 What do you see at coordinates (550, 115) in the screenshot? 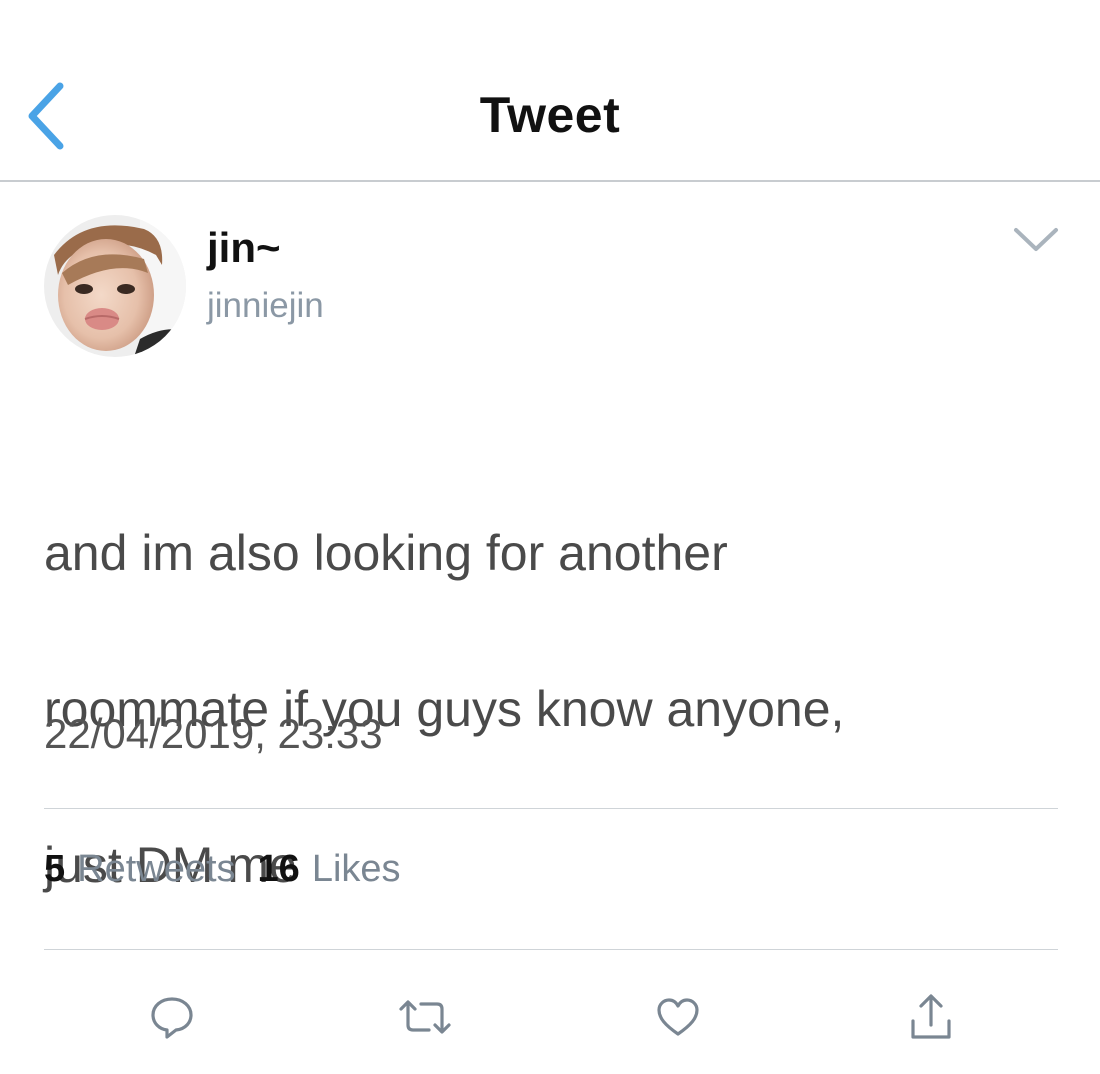
I see `page-title: Tweet` at bounding box center [550, 115].